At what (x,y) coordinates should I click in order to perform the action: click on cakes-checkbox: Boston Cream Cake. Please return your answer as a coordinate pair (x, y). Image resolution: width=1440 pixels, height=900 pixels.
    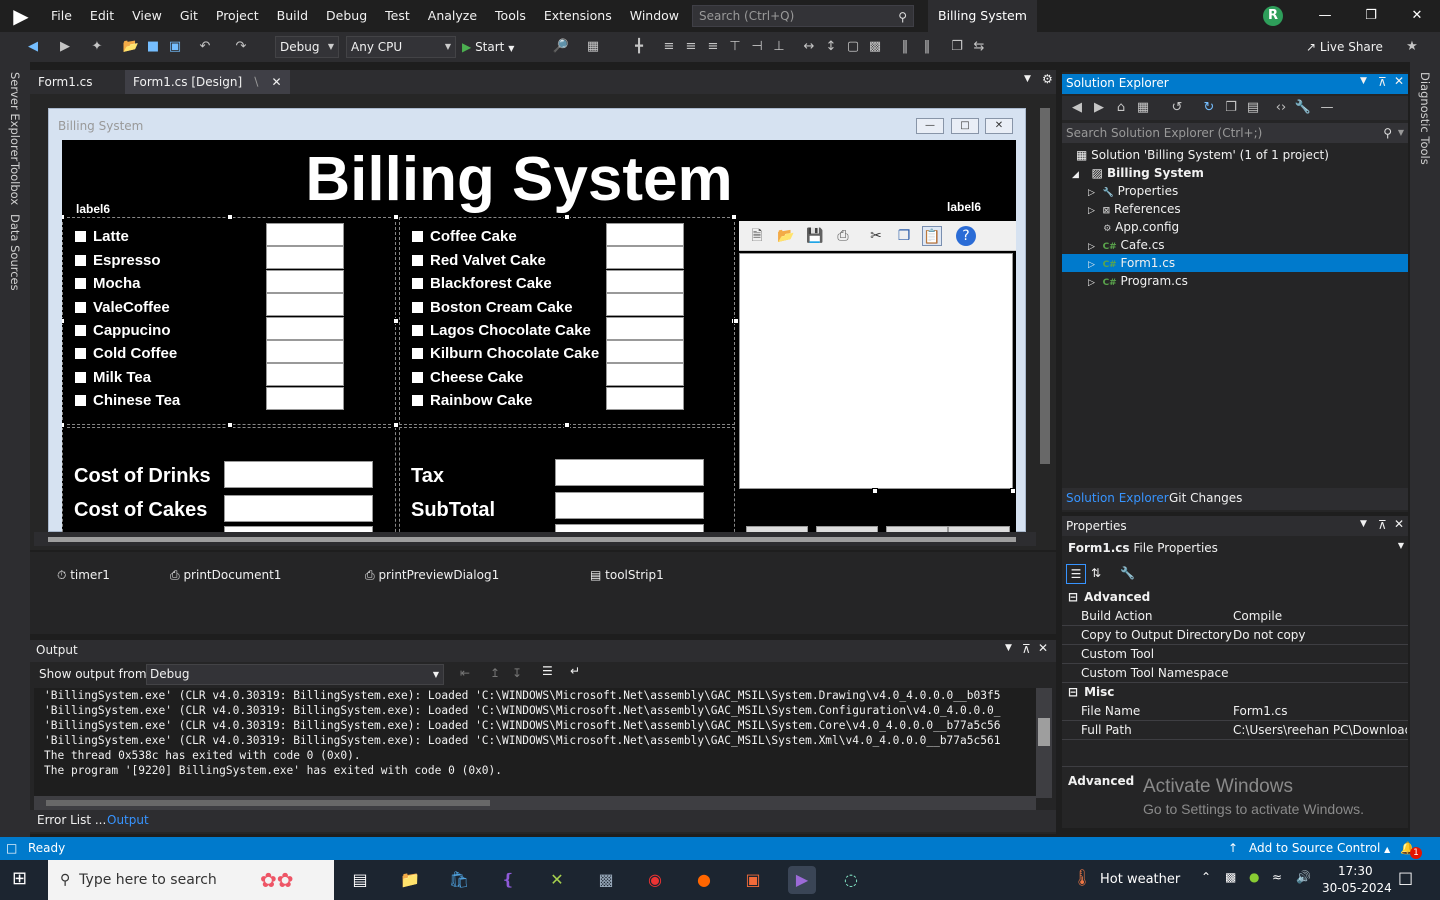
    Looking at the image, I should click on (492, 308).